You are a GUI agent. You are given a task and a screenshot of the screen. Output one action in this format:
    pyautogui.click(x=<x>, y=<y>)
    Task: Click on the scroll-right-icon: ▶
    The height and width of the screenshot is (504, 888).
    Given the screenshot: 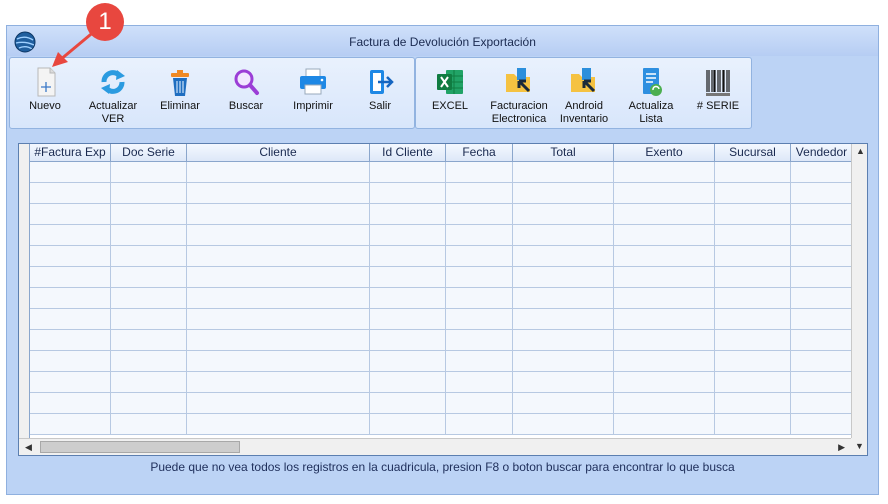 What is the action you would take?
    pyautogui.click(x=841, y=447)
    